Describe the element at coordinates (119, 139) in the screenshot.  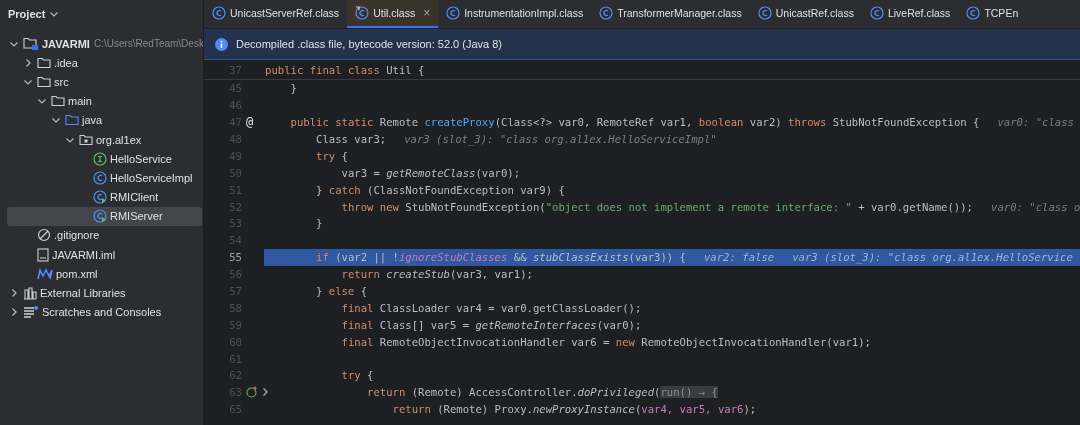
I see `tree-item-label: org.al1ex` at that location.